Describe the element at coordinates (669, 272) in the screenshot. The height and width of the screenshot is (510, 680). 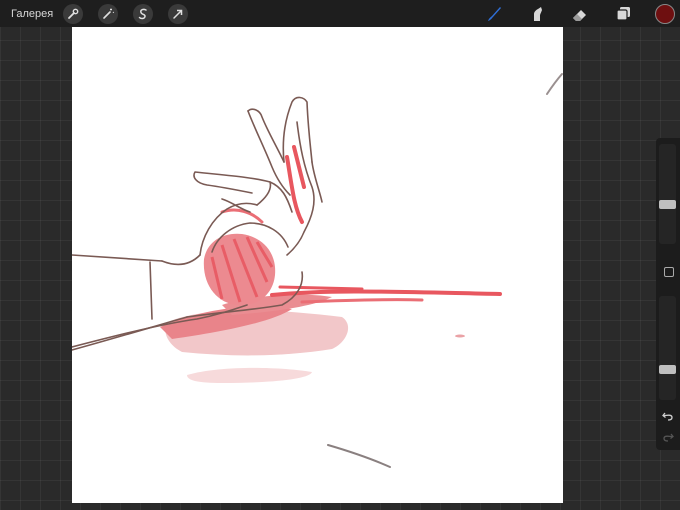
I see `modify-button` at that location.